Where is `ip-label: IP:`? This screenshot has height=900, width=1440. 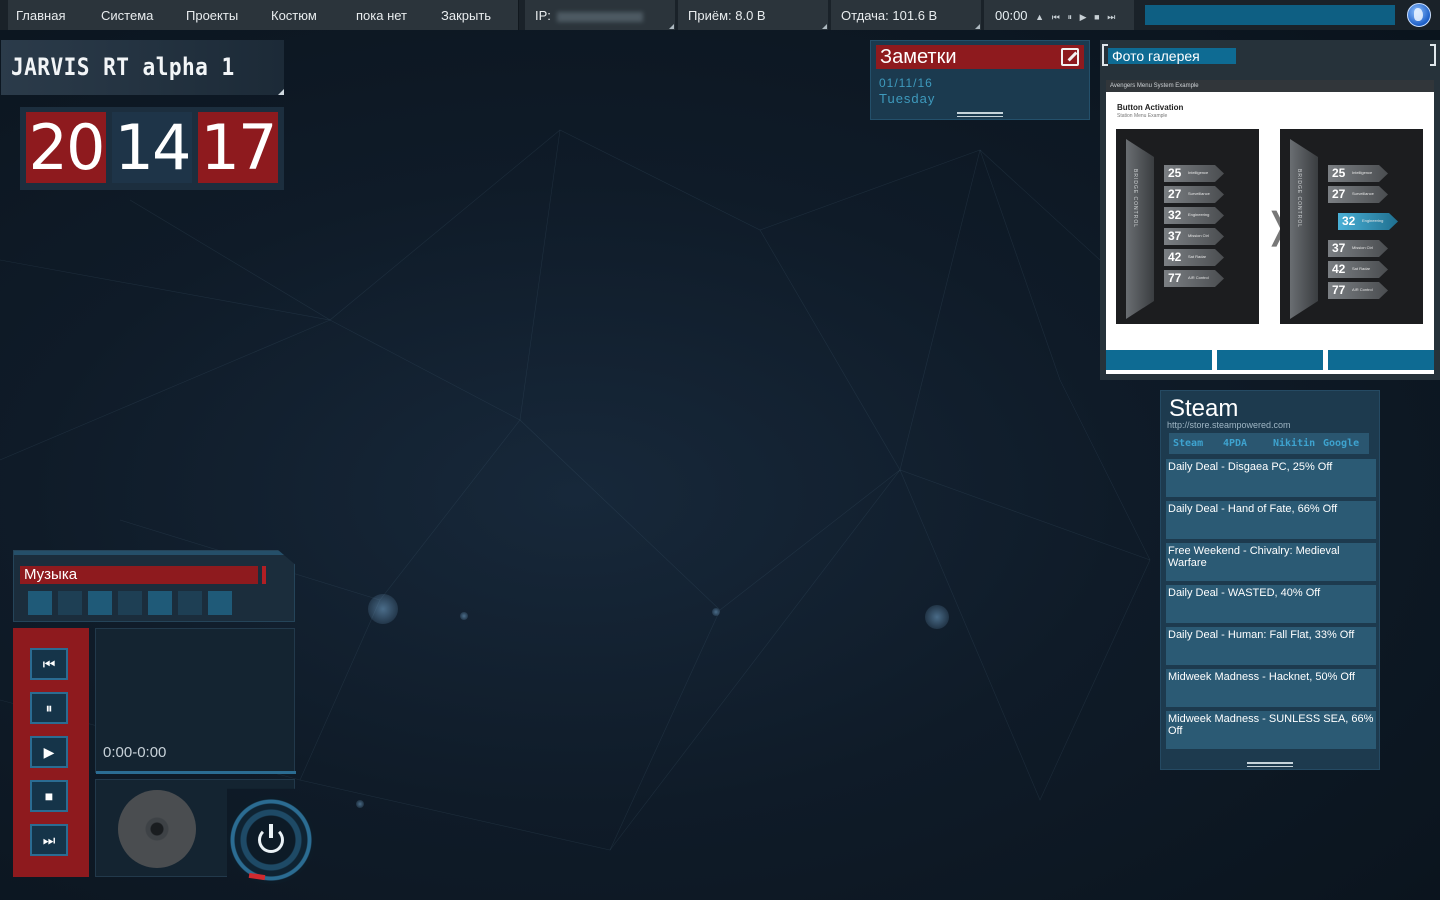
ip-label: IP: is located at coordinates (543, 15).